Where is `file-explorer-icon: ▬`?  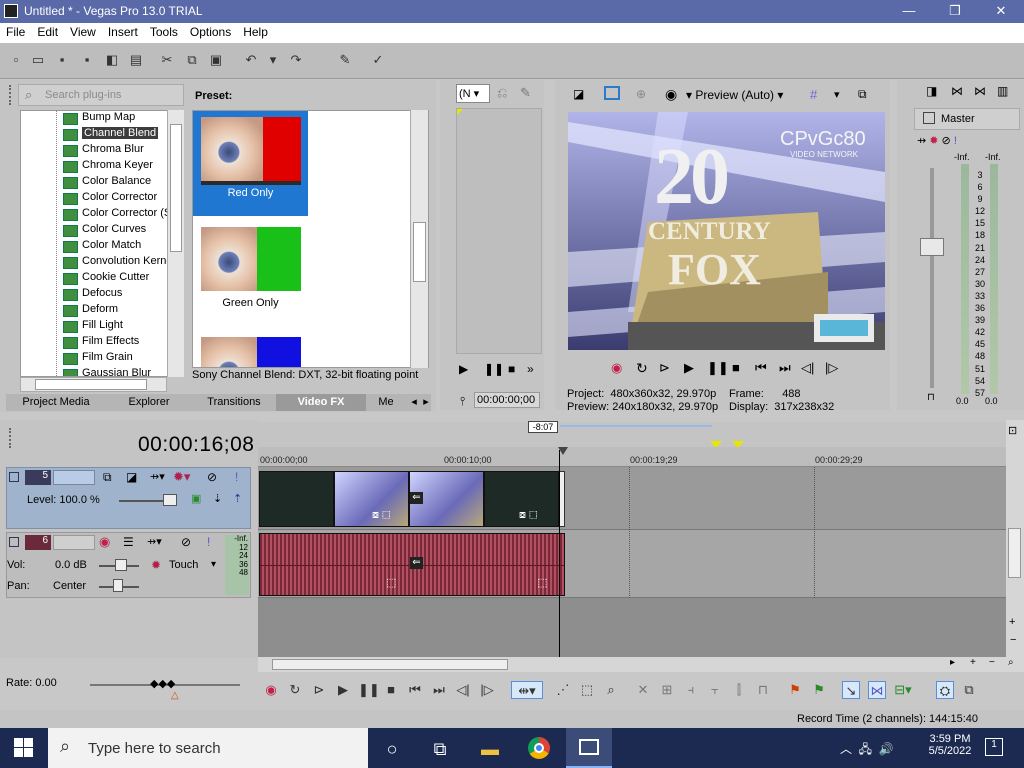 file-explorer-icon: ▬ is located at coordinates (490, 749).